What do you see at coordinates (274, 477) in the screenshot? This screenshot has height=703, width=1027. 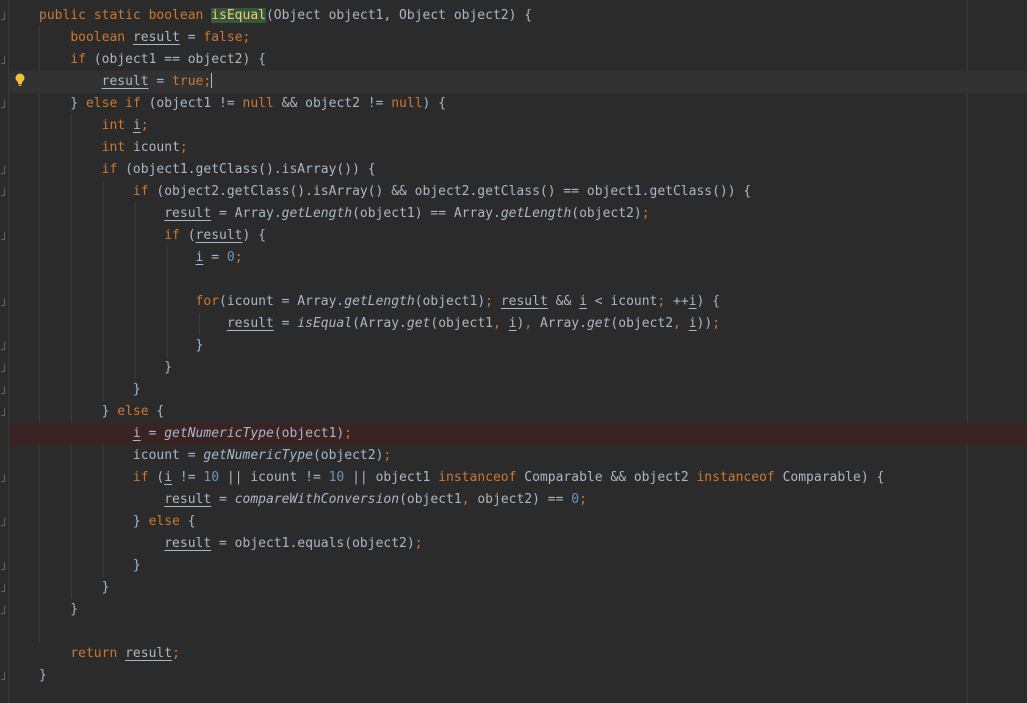 I see `code-token: || icount !=` at bounding box center [274, 477].